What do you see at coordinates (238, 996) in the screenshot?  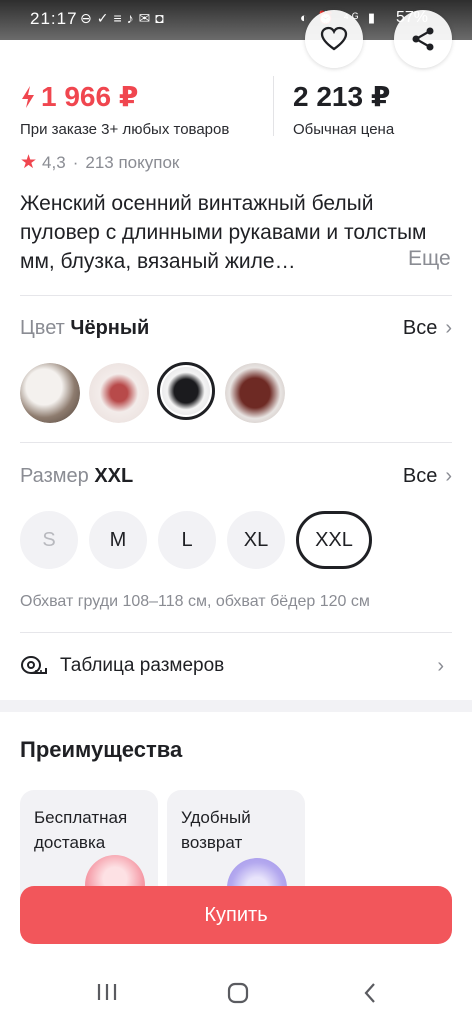 I see `home-icon` at bounding box center [238, 996].